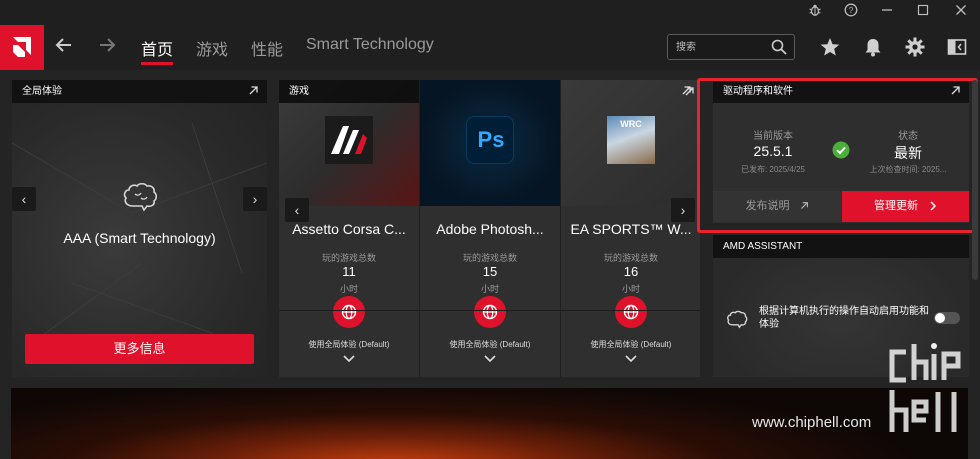 This screenshot has height=459, width=980. Describe the element at coordinates (841, 246) in the screenshot. I see `assistant-header: AMD ASSISTANT` at that location.